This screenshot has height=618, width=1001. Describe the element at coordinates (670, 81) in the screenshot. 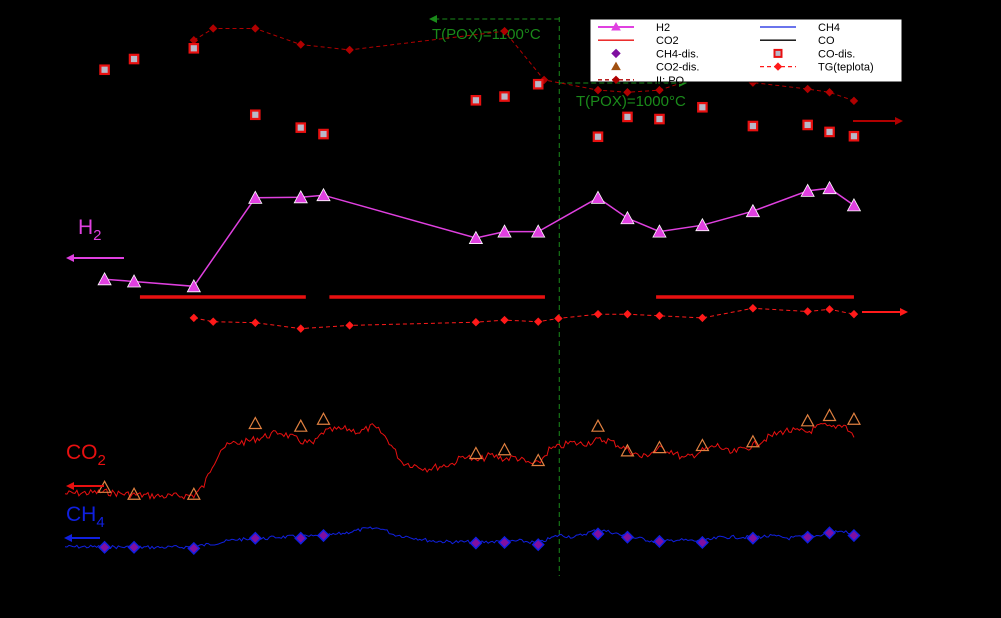

I see `legend-label: II: PO` at that location.